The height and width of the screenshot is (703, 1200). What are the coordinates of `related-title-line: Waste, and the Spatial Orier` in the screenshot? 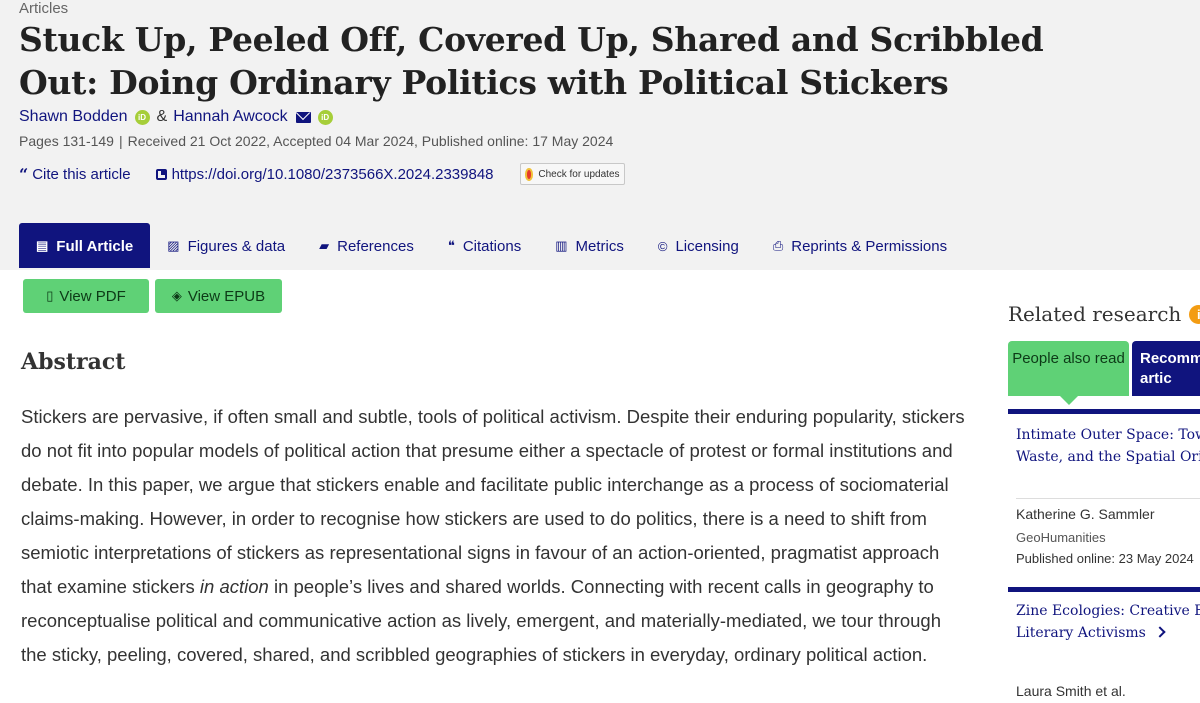 It's located at (1108, 457).